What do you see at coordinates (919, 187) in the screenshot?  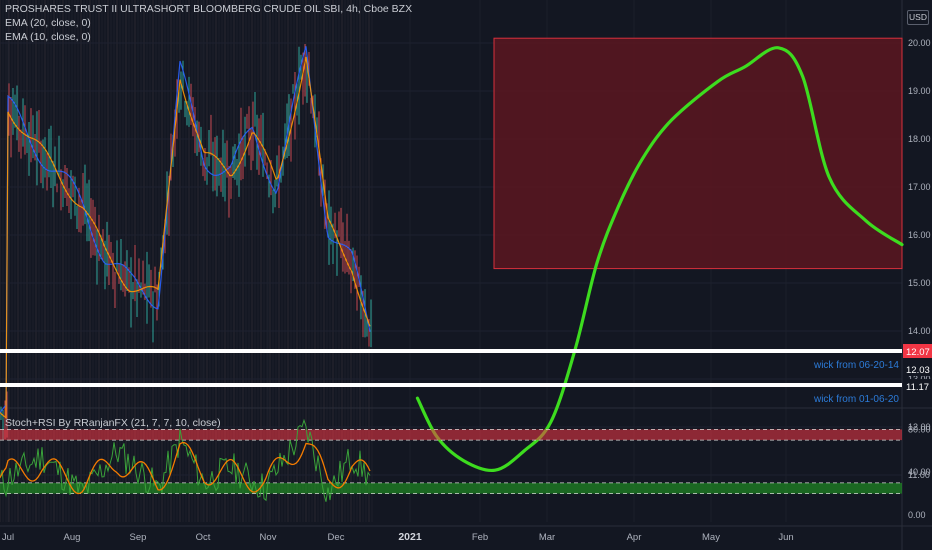 I see `price-tick-label: 17.00` at bounding box center [919, 187].